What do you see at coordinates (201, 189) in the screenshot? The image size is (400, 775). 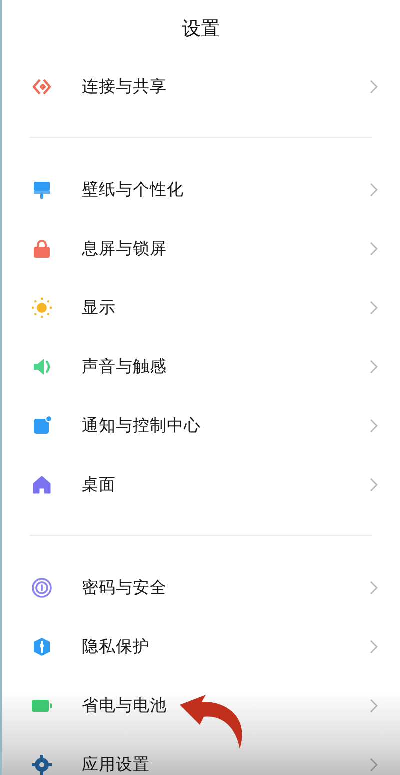 I see `settings-item: 壁纸与个性化` at bounding box center [201, 189].